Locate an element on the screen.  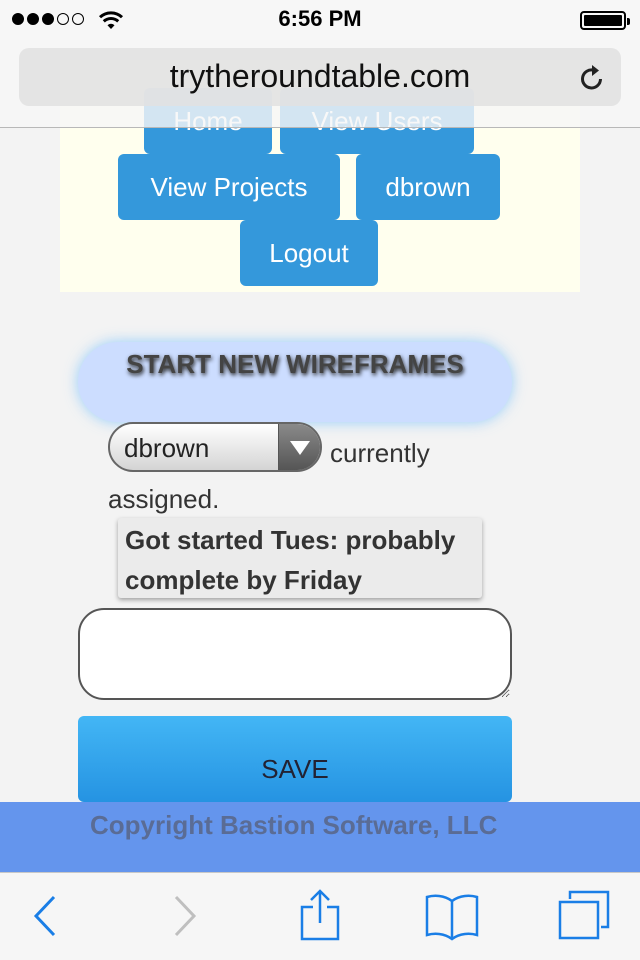
url-field: trytheroundtable.com is located at coordinates (320, 77).